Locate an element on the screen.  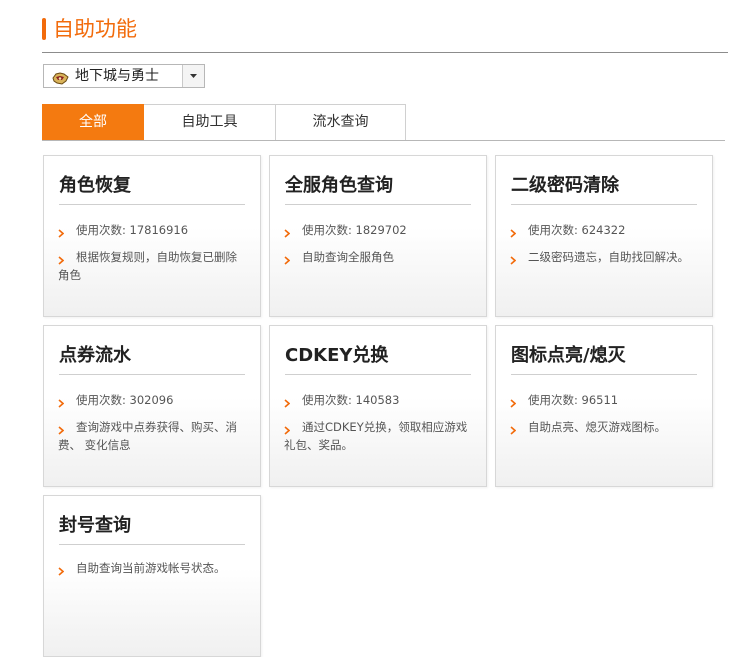
usage-row: 使用次数: 302096 is located at coordinates (152, 400).